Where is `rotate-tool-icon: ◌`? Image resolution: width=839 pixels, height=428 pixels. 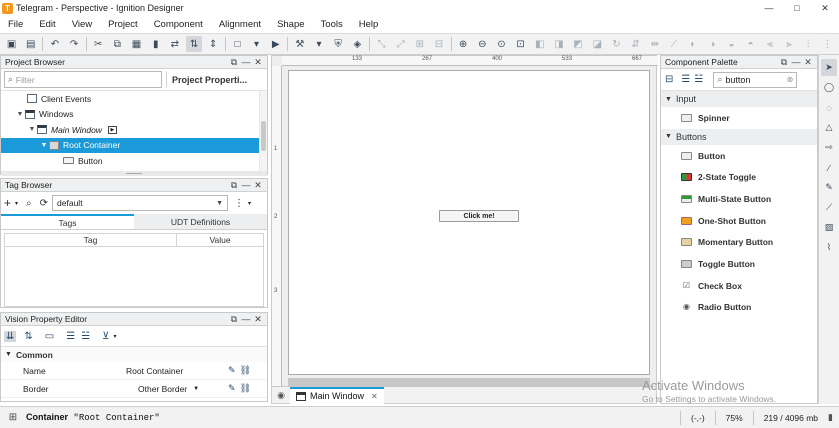
rotate-tool-icon: ◌ is located at coordinates (829, 107).